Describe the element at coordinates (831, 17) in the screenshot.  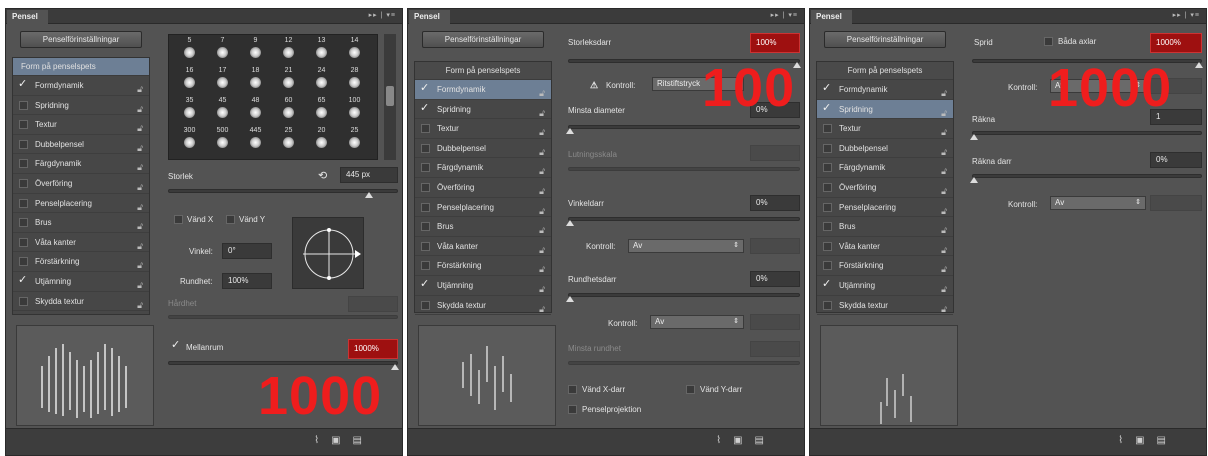
I see `tab-brush: Pensel` at that location.